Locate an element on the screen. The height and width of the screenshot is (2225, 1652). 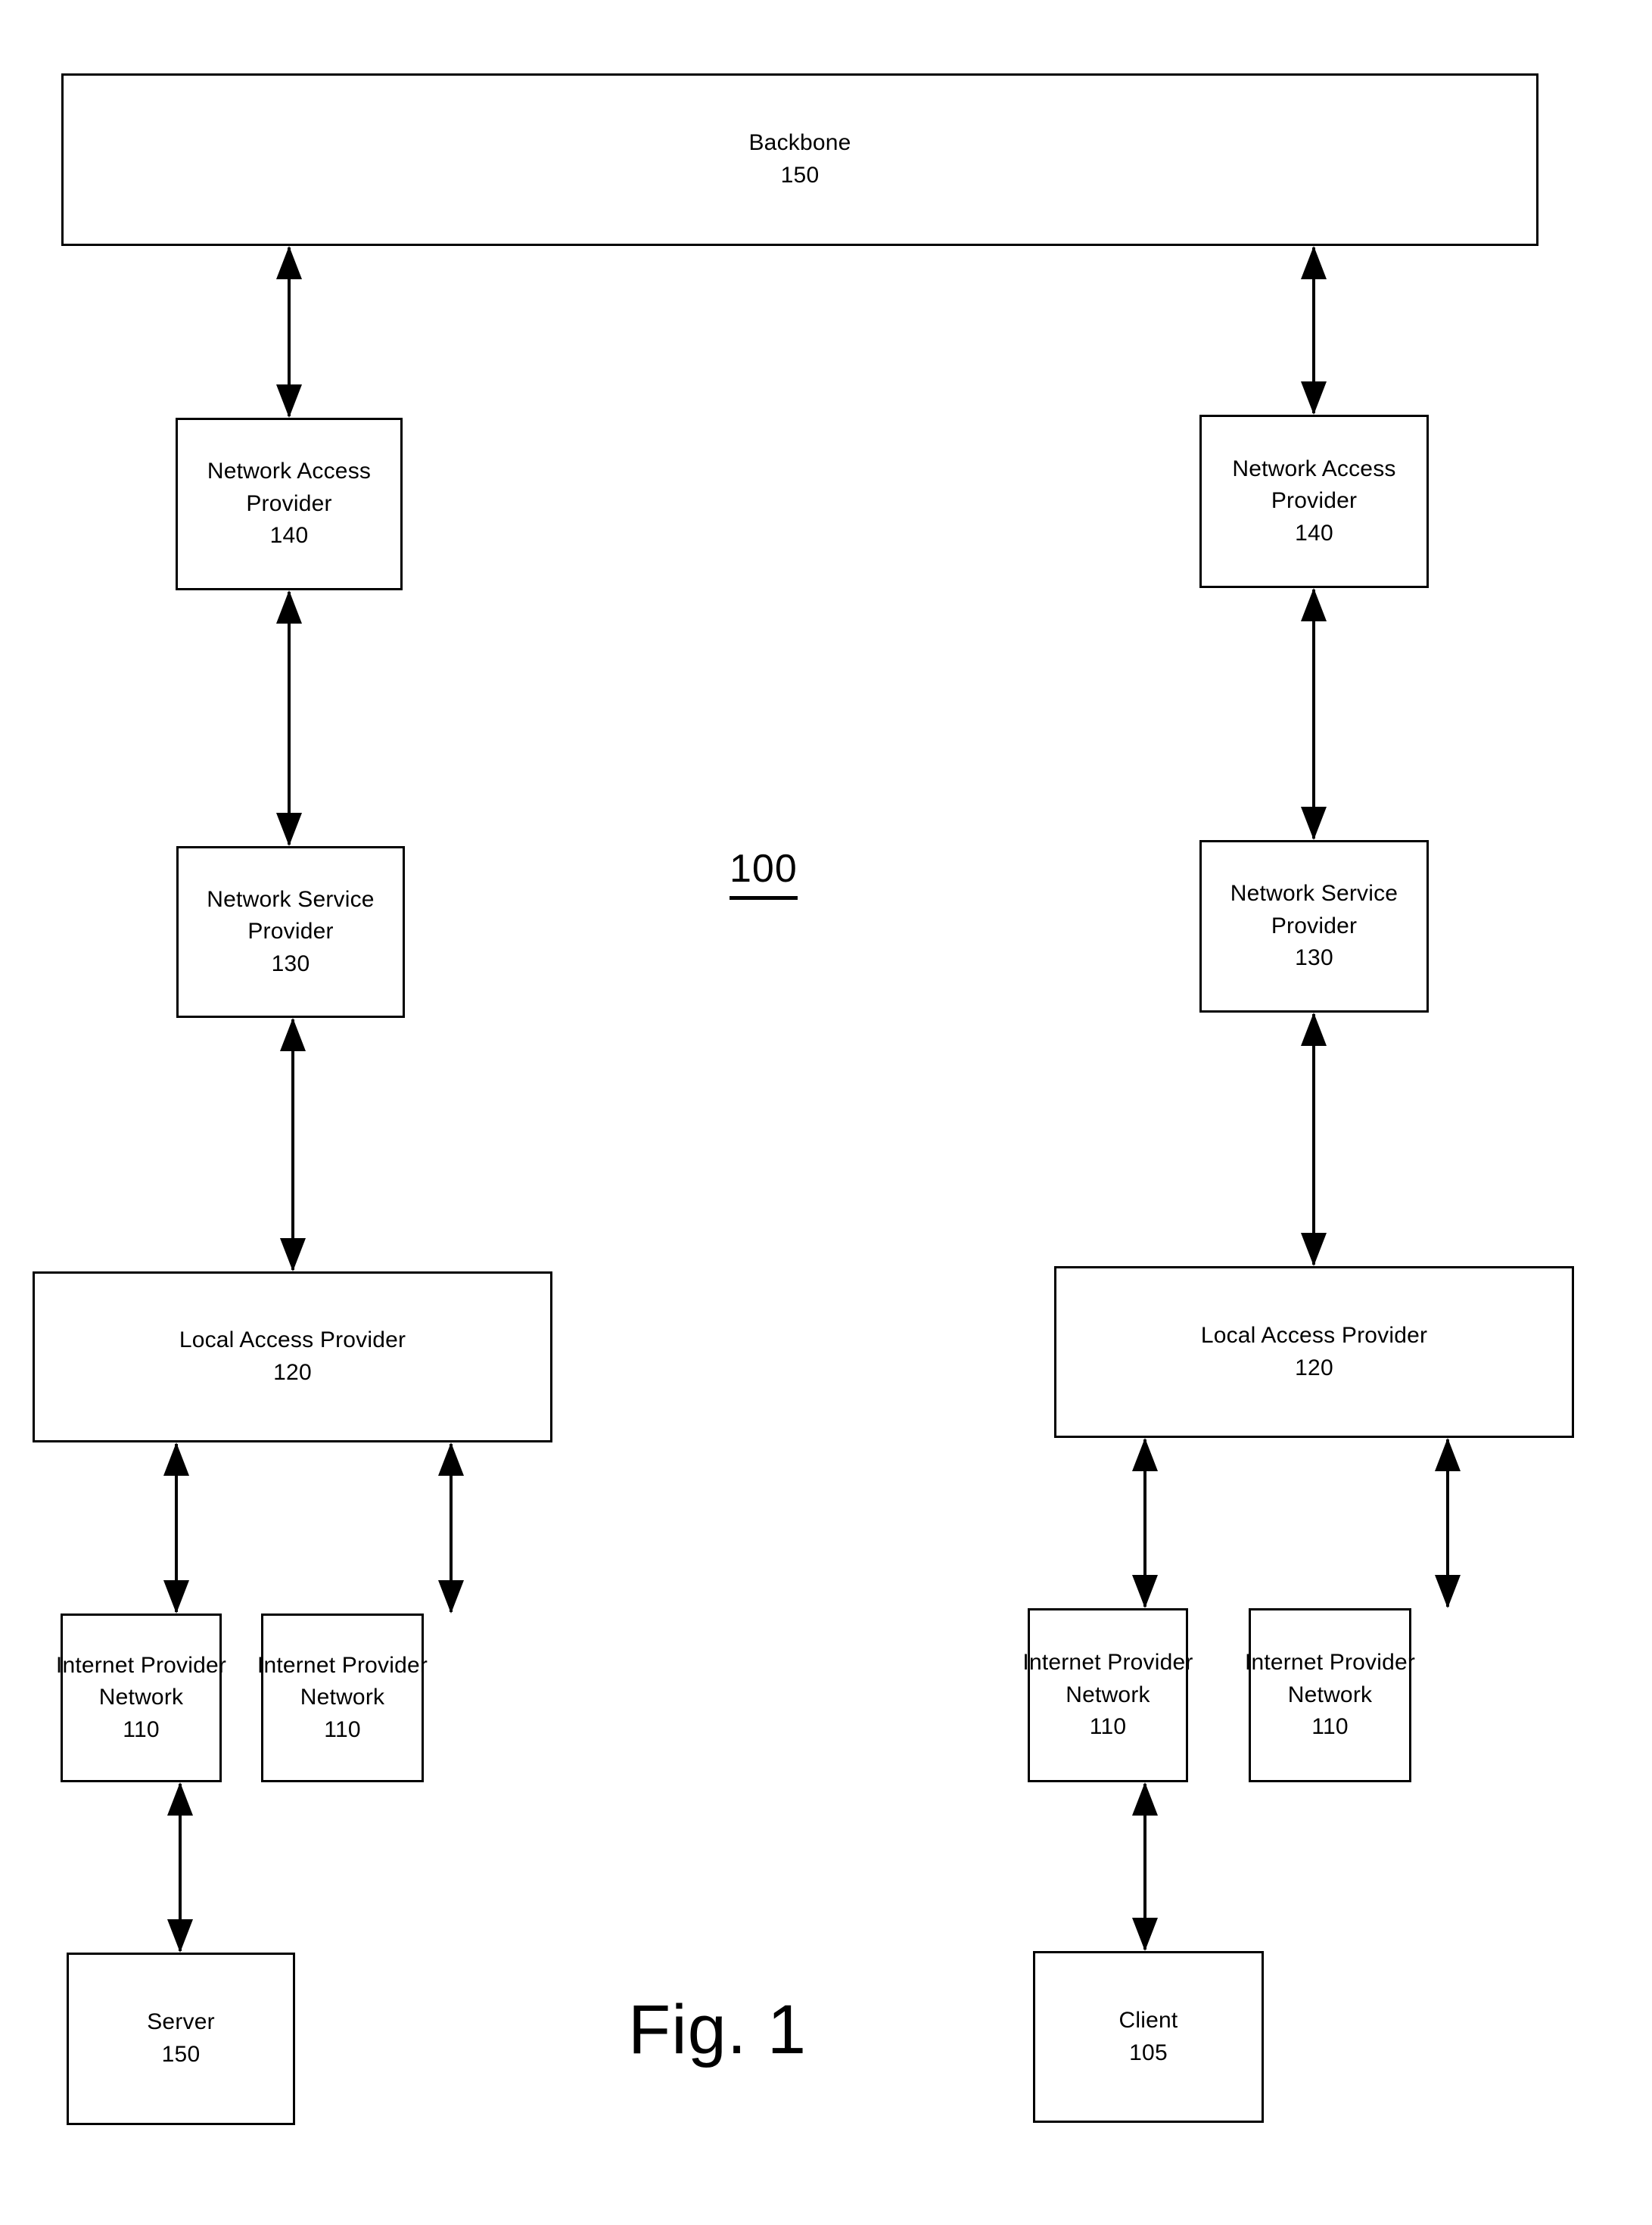
internet-provider-network-4-box: Internet Provider Network 110 is located at coordinates (1330, 1695).